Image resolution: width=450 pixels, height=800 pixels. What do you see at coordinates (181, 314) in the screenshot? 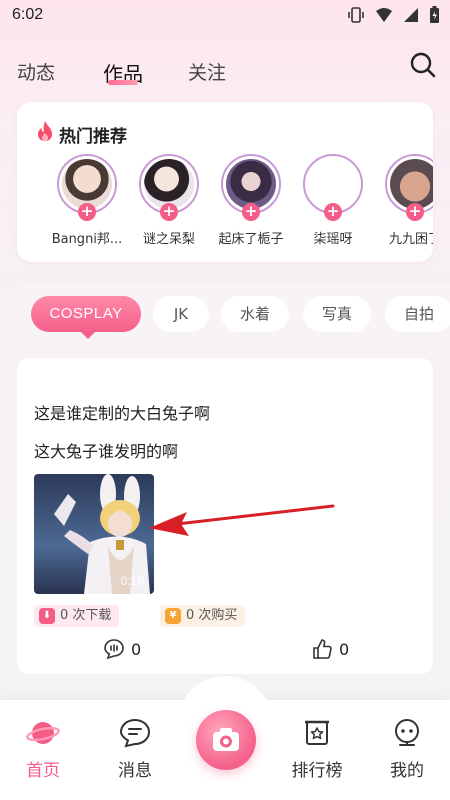
I see `category-jk: JK` at bounding box center [181, 314].